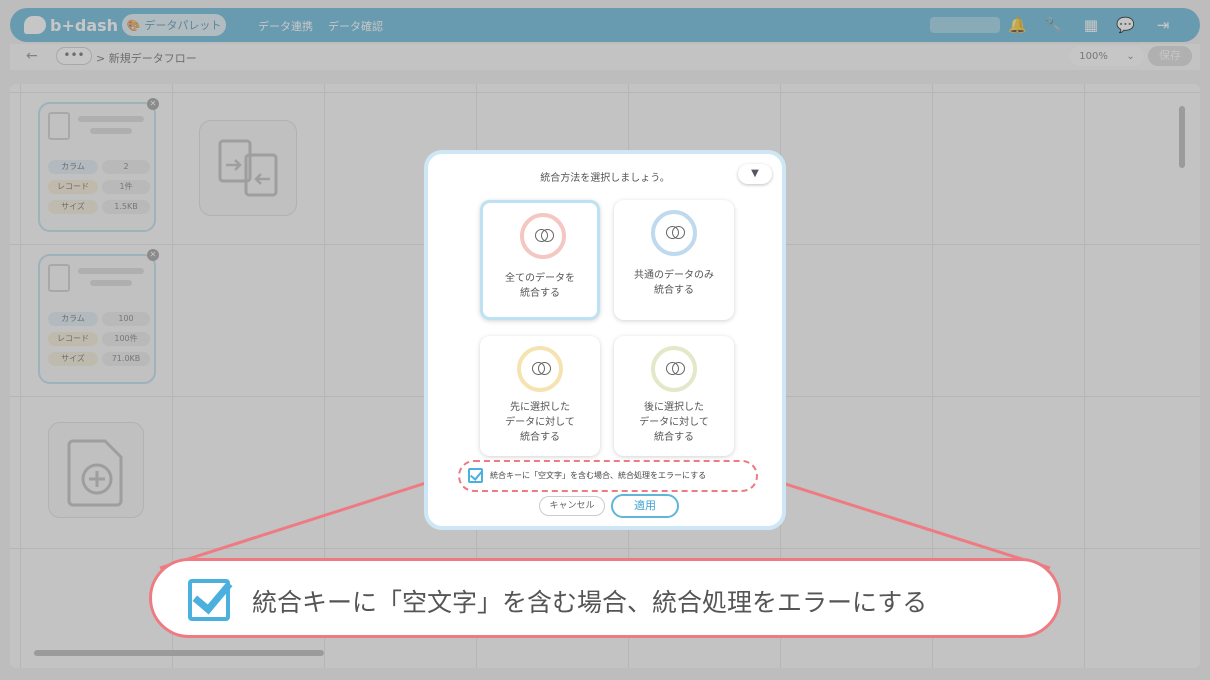 Image resolution: width=1210 pixels, height=680 pixels. What do you see at coordinates (475, 475) in the screenshot?
I see `empty-key-checkbox` at bounding box center [475, 475].